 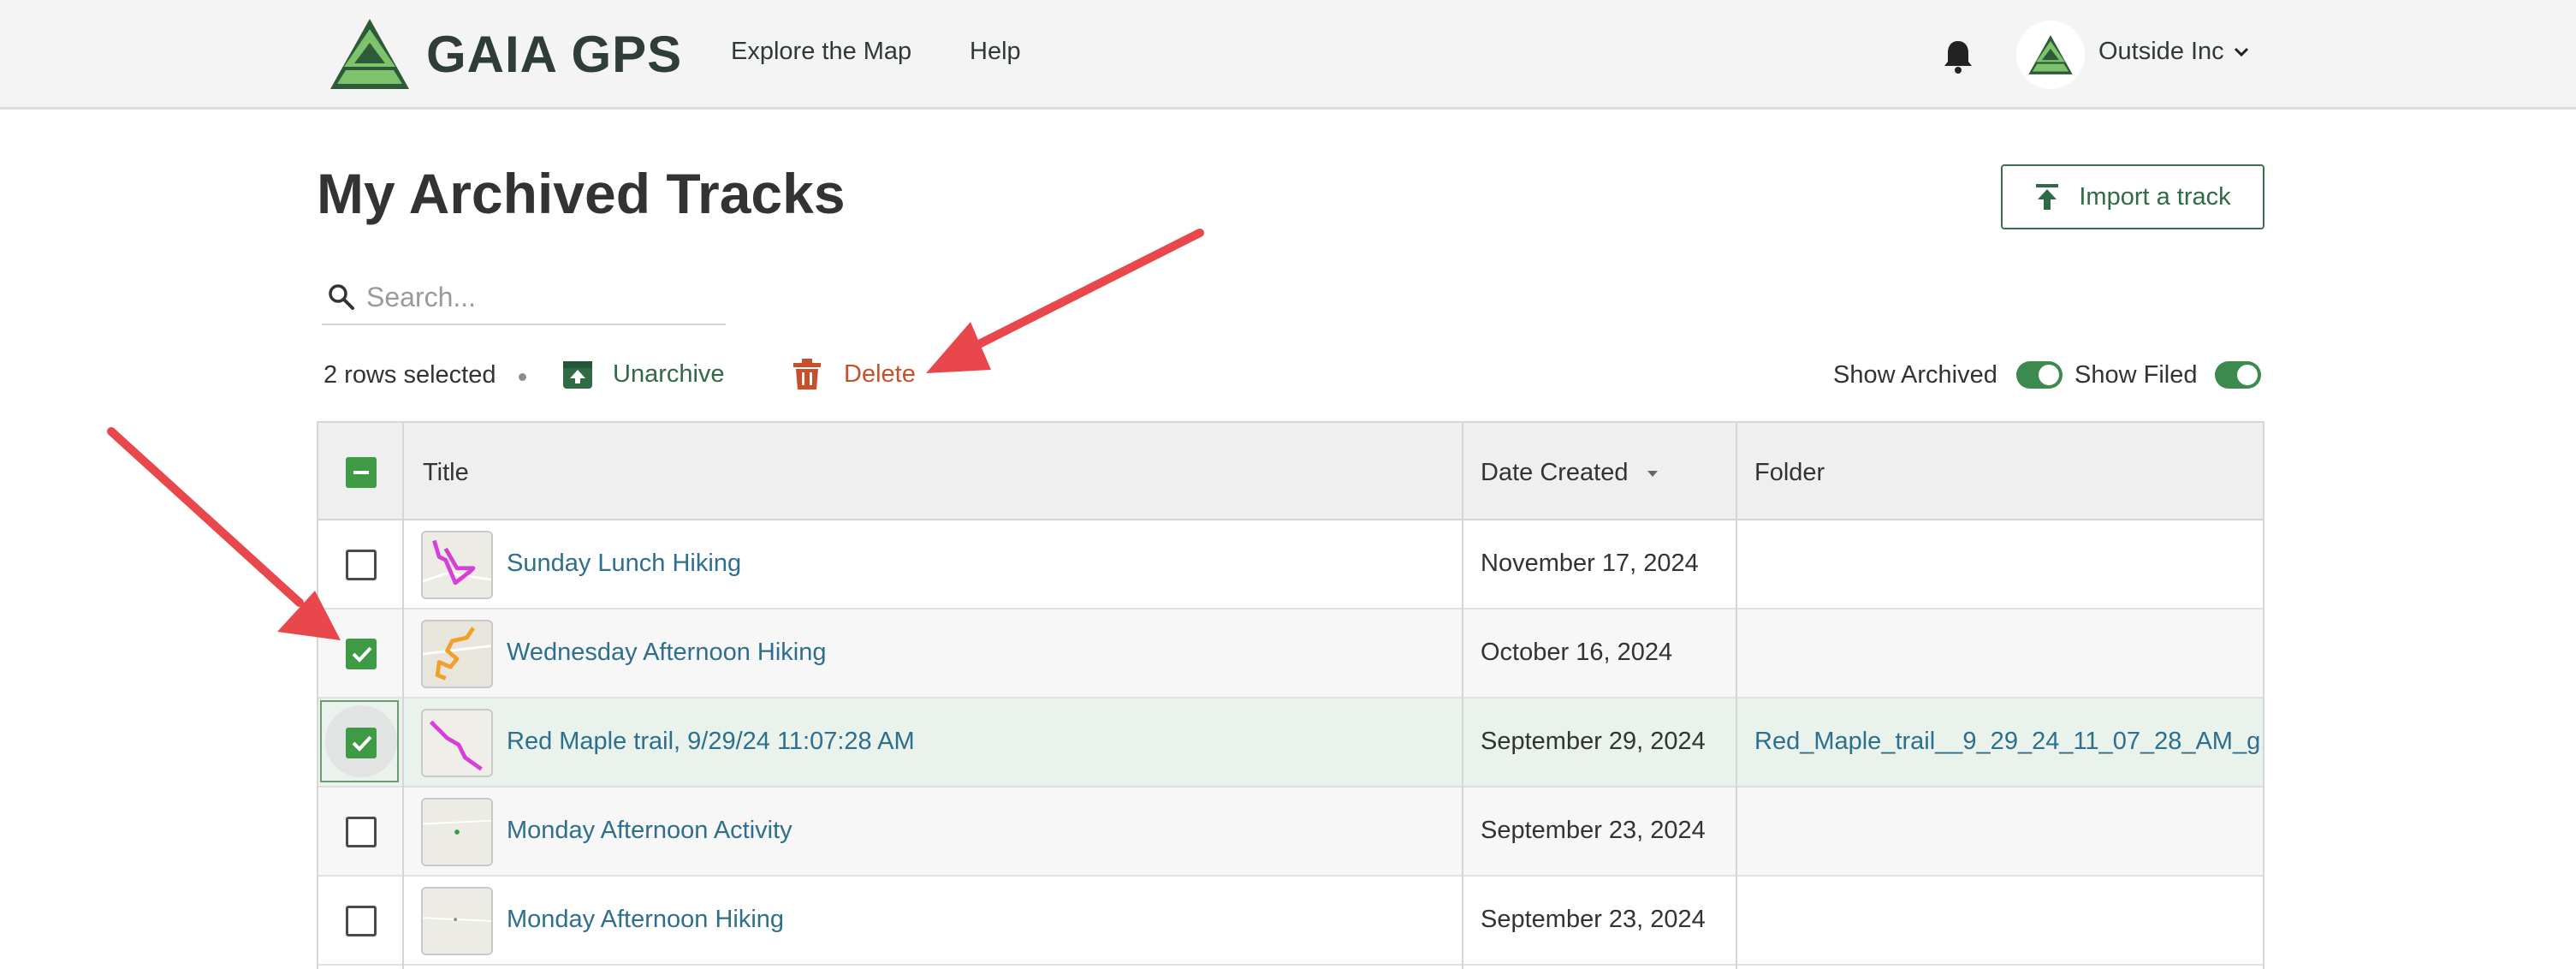 What do you see at coordinates (1915, 375) in the screenshot?
I see `show-archived-label: Show Archived` at bounding box center [1915, 375].